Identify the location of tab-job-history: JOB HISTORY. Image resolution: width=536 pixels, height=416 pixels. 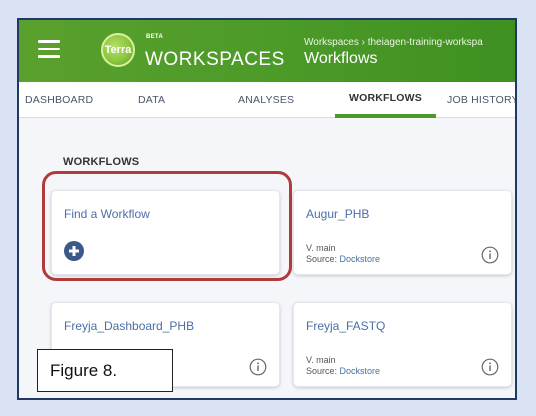
(481, 100).